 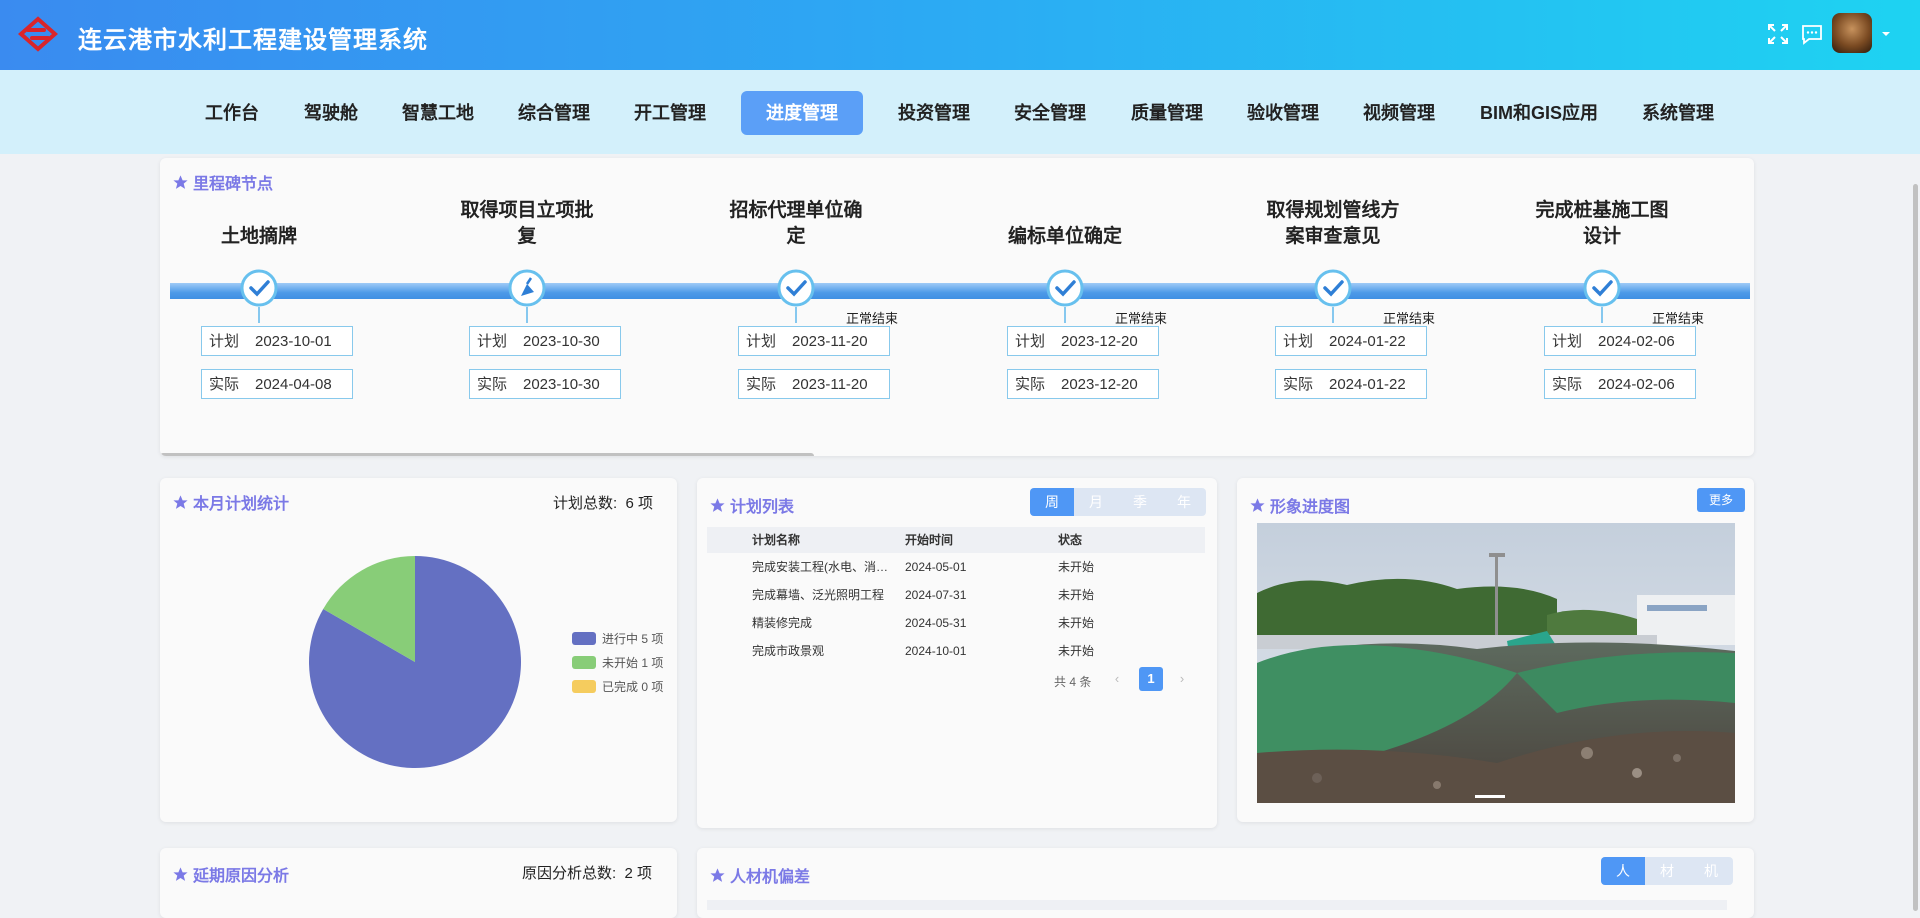 I want to click on nav-item-general: 综合管理, so click(x=554, y=113).